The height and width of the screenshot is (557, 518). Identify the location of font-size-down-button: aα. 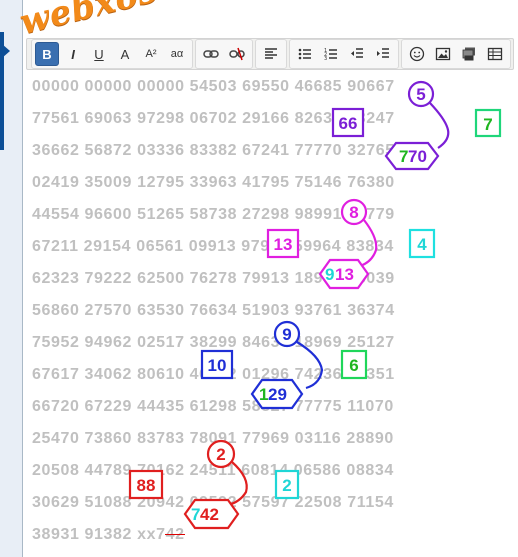
(177, 54).